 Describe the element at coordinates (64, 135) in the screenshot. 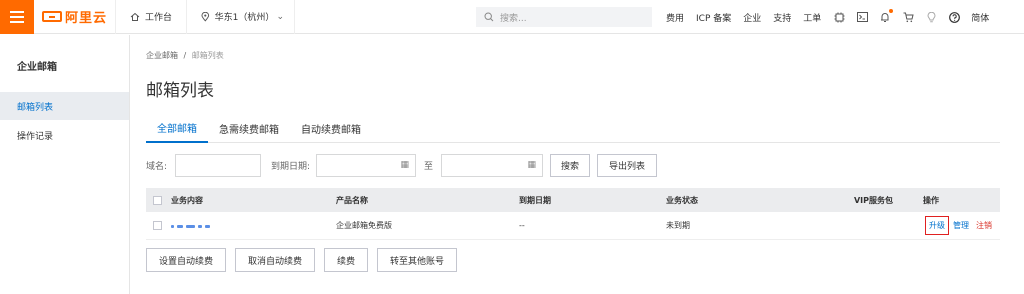

I see `sidebar-item-operation-log: 操作记录` at that location.